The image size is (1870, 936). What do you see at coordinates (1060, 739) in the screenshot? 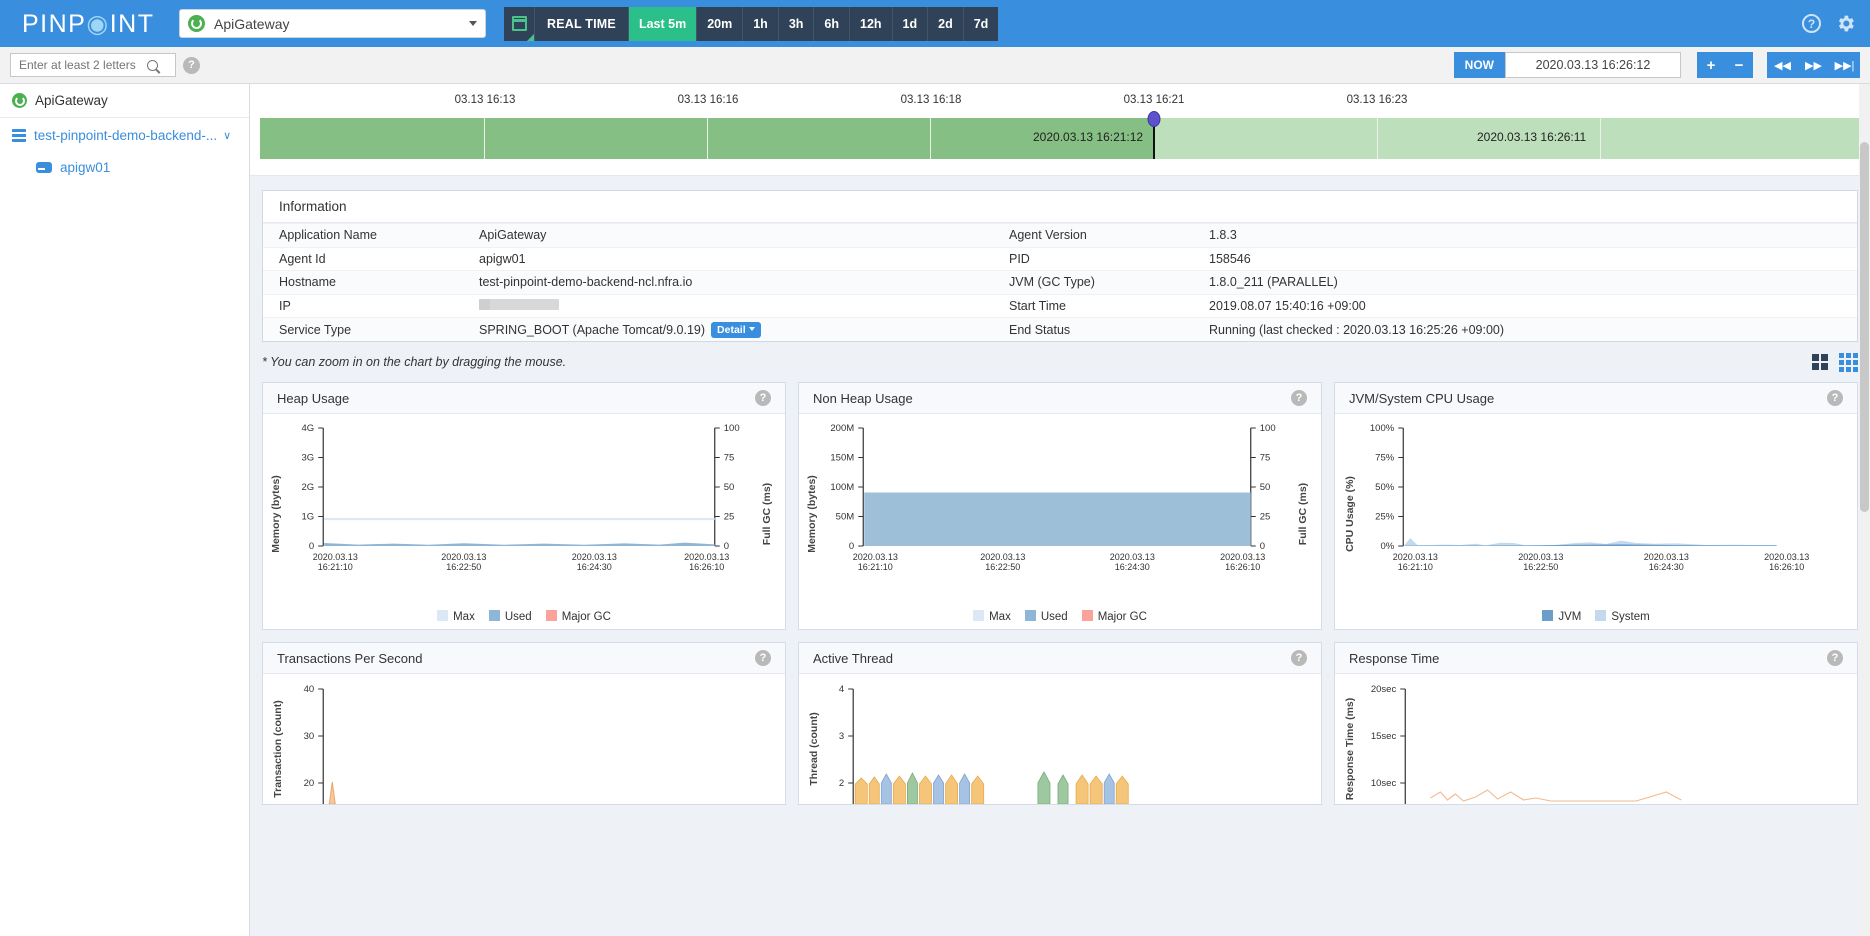
I see `chart-body: Thread (count) 4 3 2` at bounding box center [1060, 739].